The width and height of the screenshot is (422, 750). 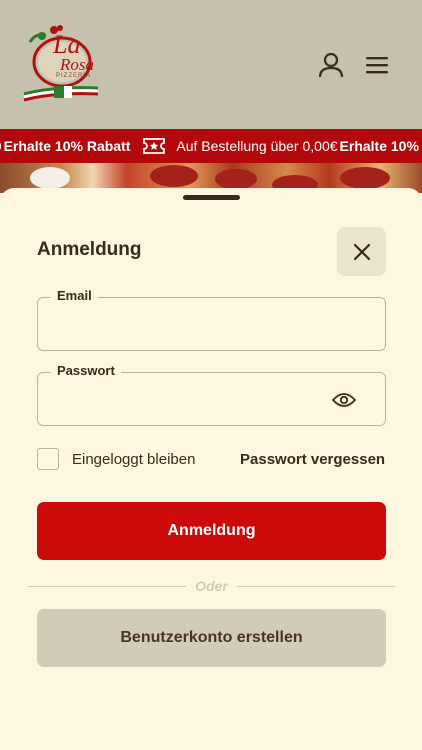 I want to click on hamburger-menu-icon, so click(x=377, y=65).